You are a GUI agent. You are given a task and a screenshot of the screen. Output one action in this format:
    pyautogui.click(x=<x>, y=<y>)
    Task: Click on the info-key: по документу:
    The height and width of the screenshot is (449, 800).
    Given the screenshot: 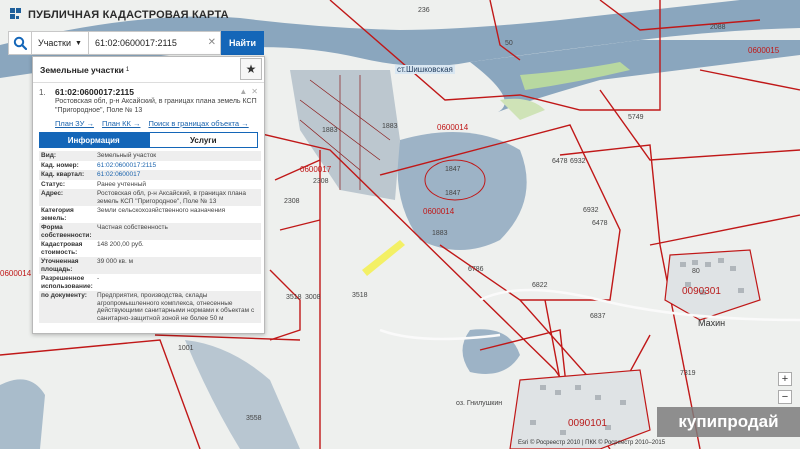 What is the action you would take?
    pyautogui.click(x=64, y=295)
    